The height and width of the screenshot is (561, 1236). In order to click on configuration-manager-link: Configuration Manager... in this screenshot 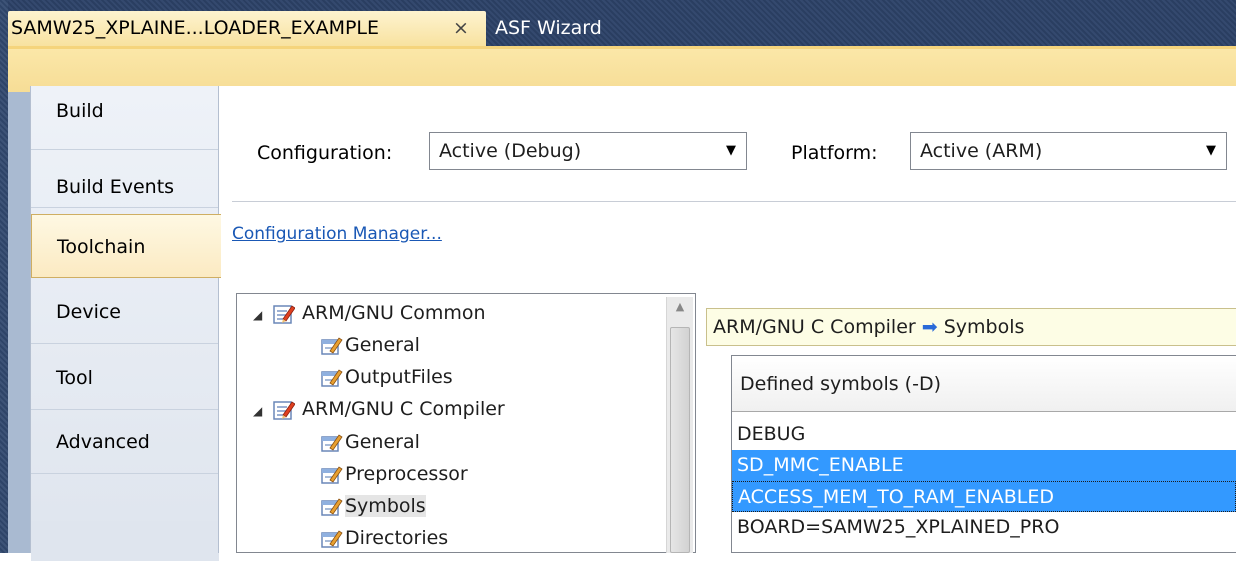, I will do `click(337, 234)`.